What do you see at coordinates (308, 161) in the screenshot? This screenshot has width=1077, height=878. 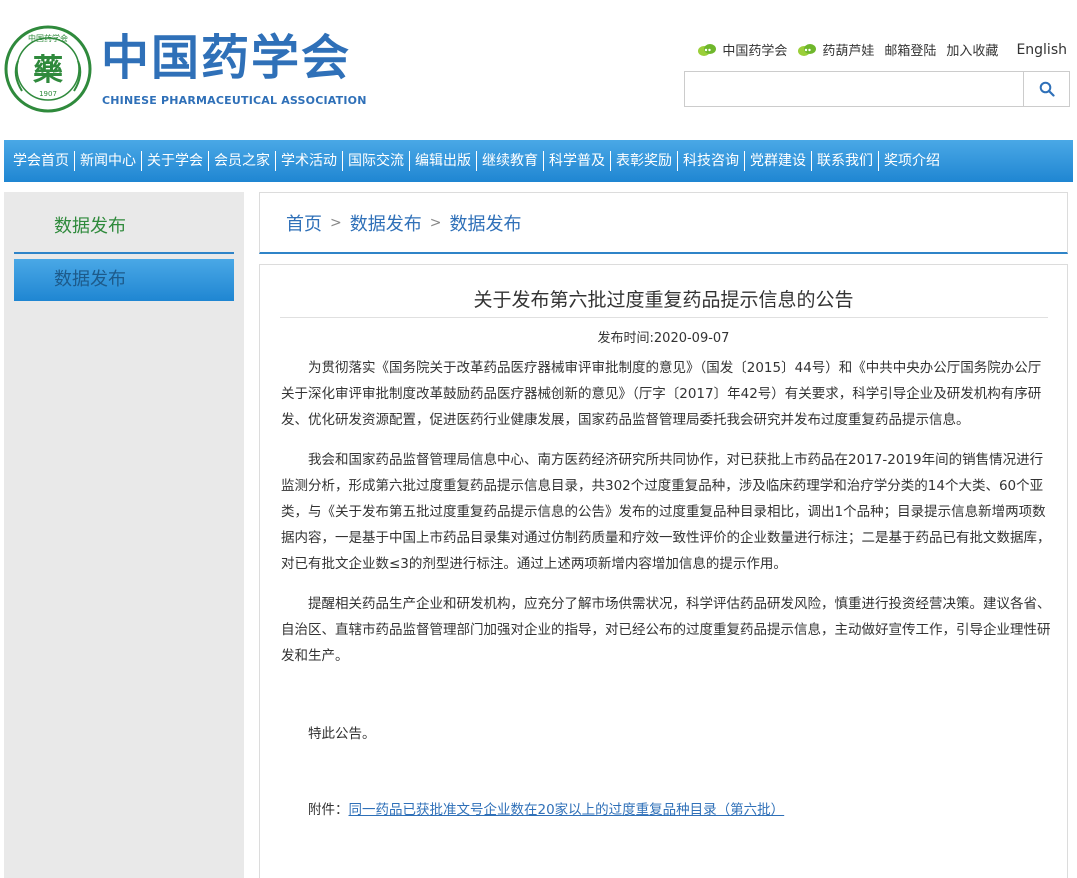 I see `nav-item-academic: 学术活动` at bounding box center [308, 161].